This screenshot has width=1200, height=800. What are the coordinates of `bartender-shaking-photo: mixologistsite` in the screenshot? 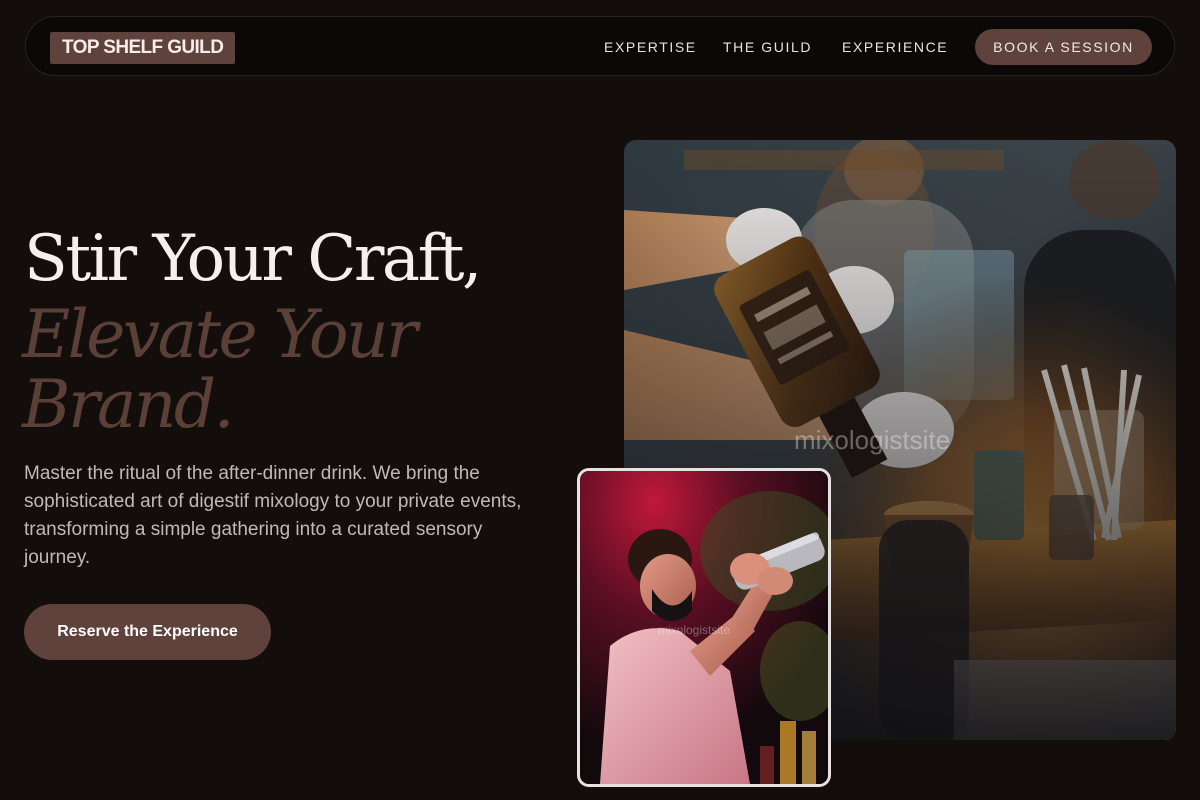 It's located at (704, 627).